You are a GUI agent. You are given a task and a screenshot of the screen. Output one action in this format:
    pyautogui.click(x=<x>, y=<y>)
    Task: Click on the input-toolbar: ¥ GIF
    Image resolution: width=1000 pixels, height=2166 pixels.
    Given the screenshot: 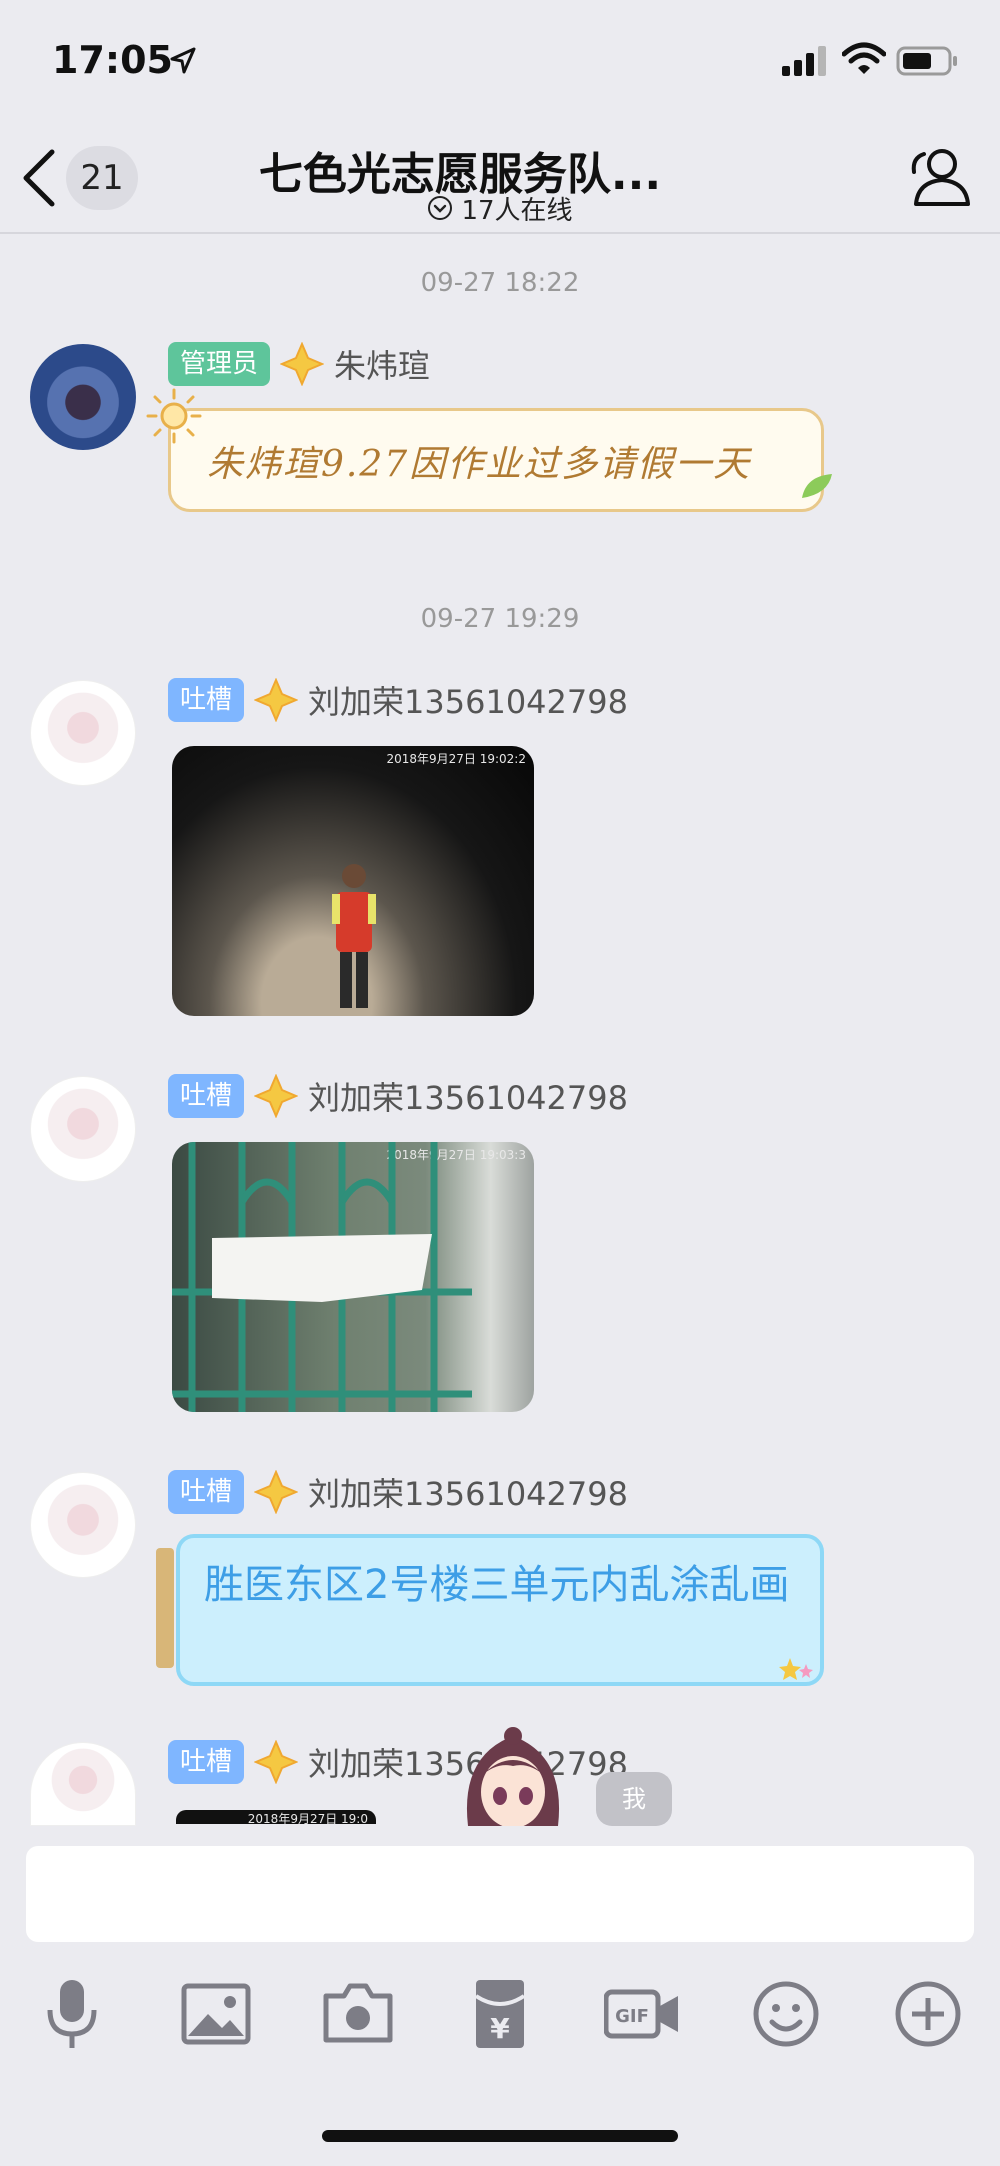 What is the action you would take?
    pyautogui.click(x=500, y=2031)
    